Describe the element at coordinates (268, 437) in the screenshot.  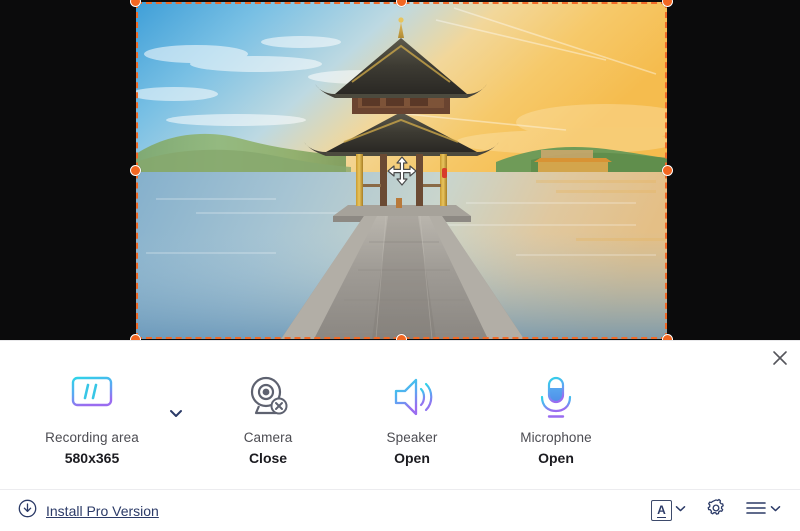
I see `control-label: Camera` at that location.